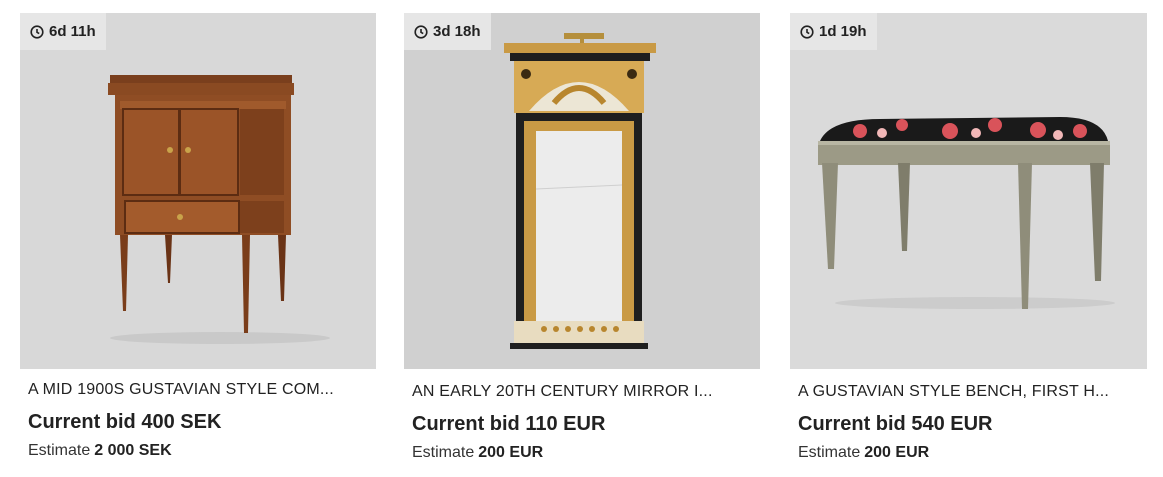 The image size is (1163, 477). I want to click on timer-text: 3d 18h, so click(457, 31).